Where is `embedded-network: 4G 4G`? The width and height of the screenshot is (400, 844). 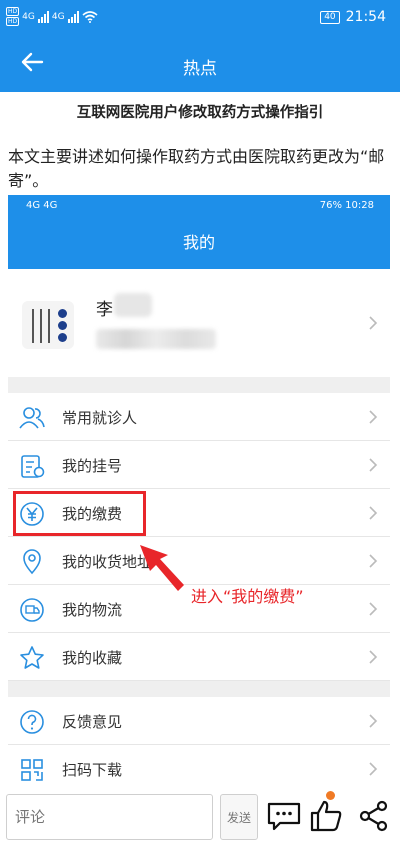
embedded-network: 4G 4G is located at coordinates (42, 205).